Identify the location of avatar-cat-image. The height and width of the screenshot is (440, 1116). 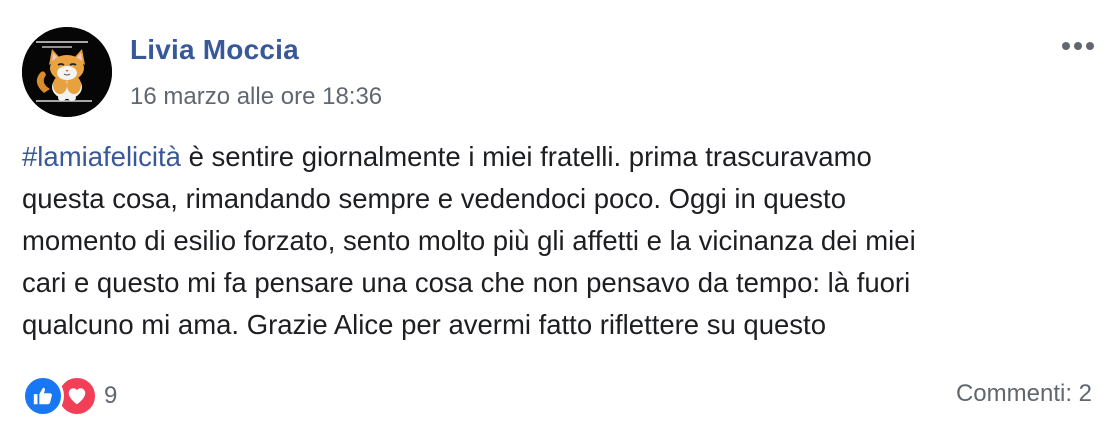
(67, 72).